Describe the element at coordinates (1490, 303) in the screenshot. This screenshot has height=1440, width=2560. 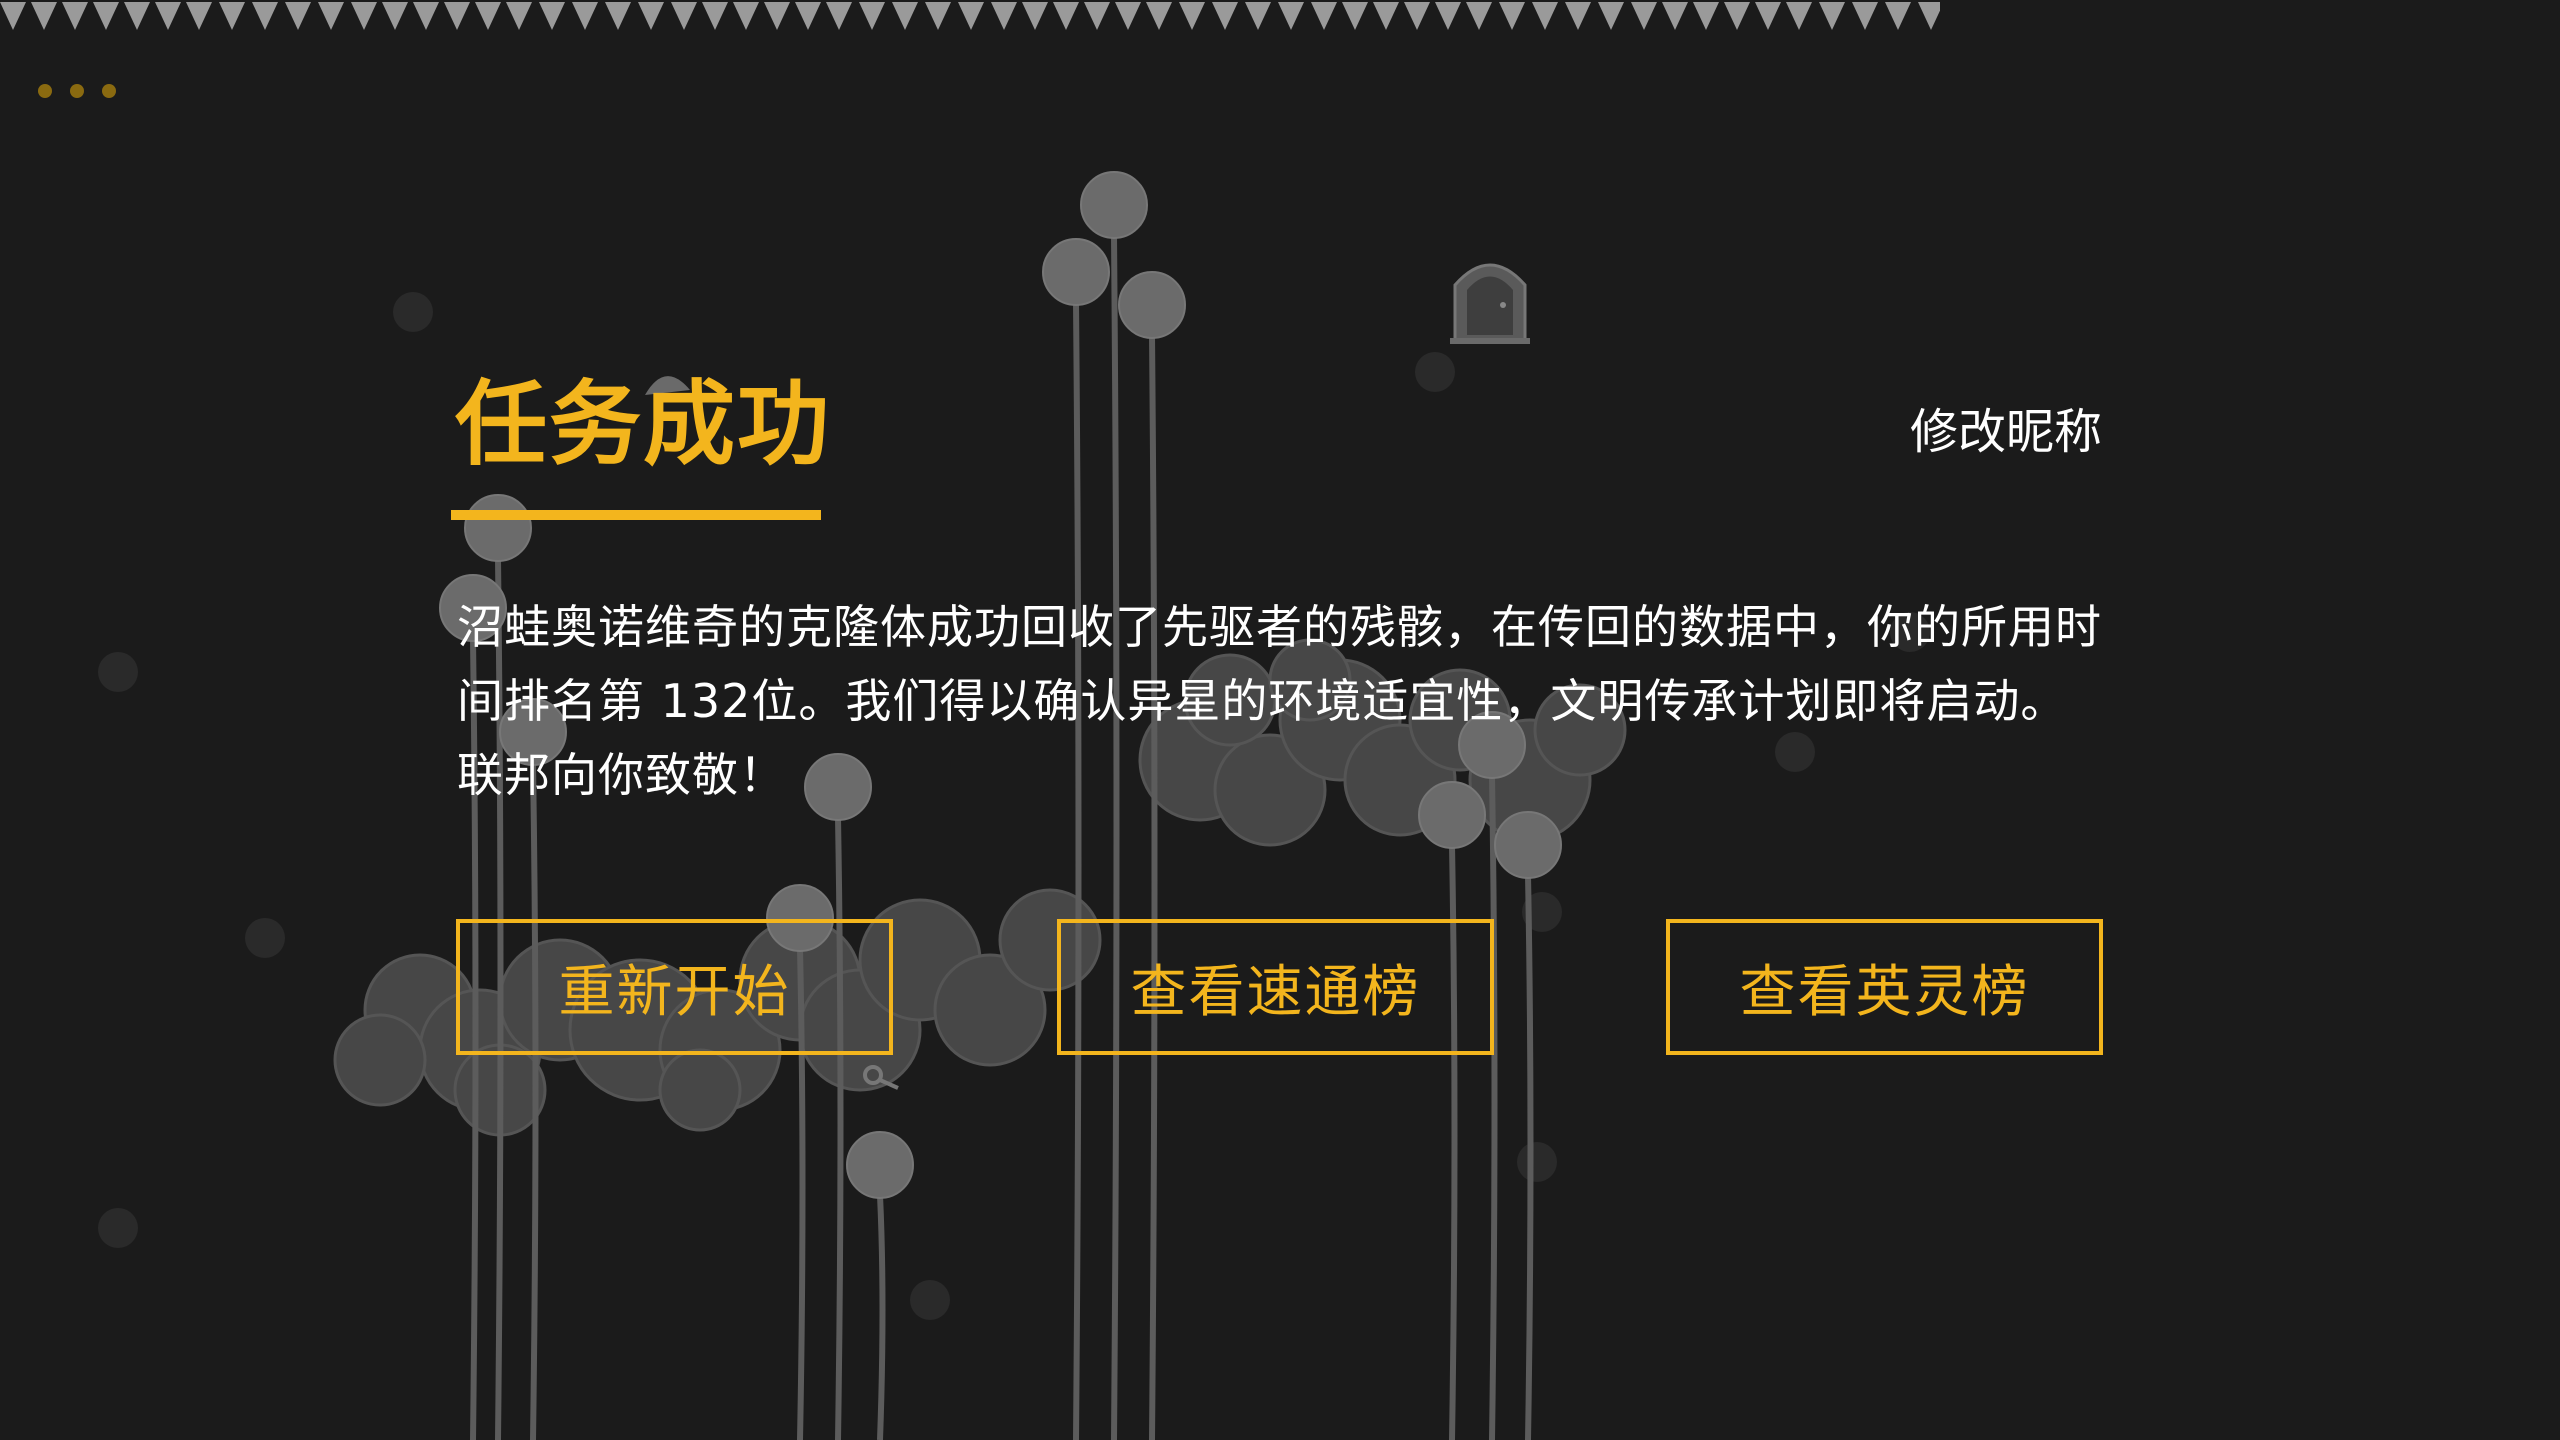
I see `door-icon` at that location.